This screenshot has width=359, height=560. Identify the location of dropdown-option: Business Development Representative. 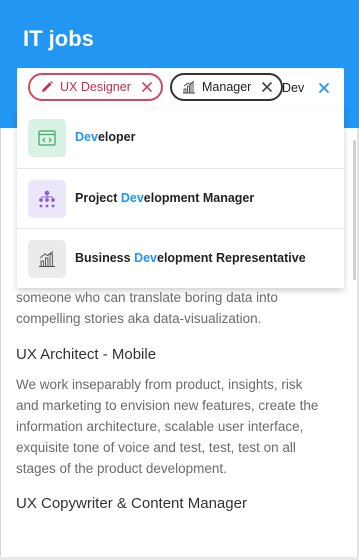
(180, 258).